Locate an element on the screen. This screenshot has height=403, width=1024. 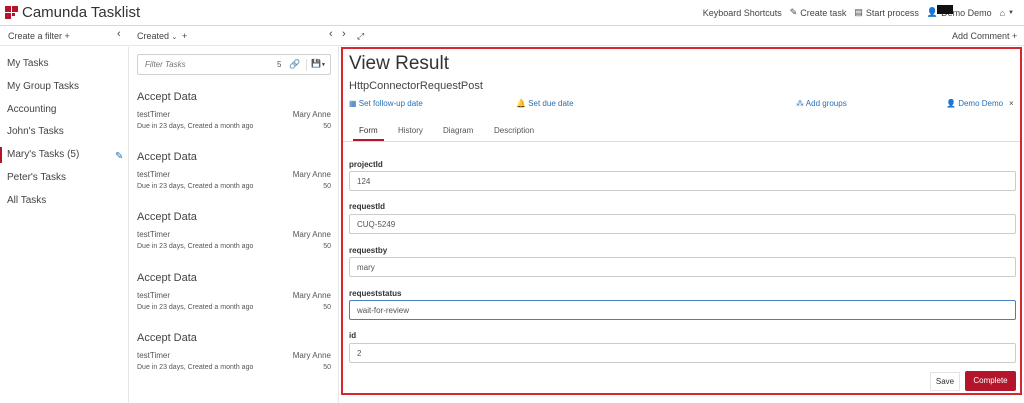
set-follow-up-date-button: ▦ Set follow-up date is located at coordinates (386, 103).